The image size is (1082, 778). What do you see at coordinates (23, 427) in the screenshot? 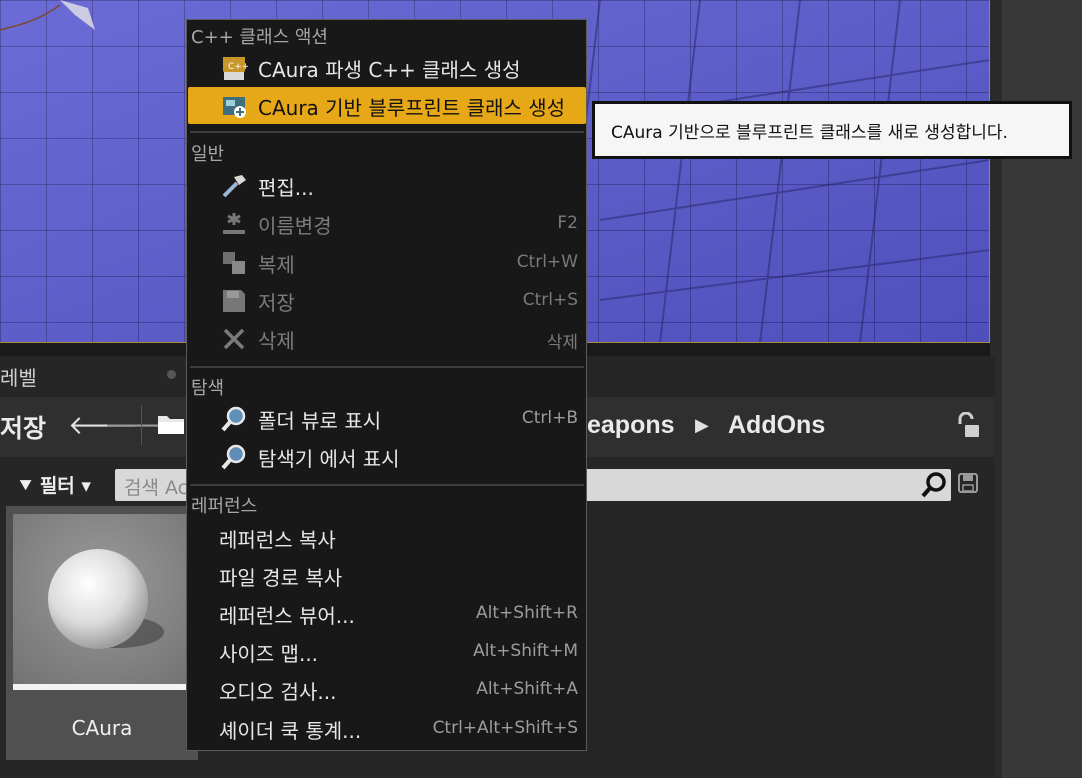
I see `save-all-button: 저장` at bounding box center [23, 427].